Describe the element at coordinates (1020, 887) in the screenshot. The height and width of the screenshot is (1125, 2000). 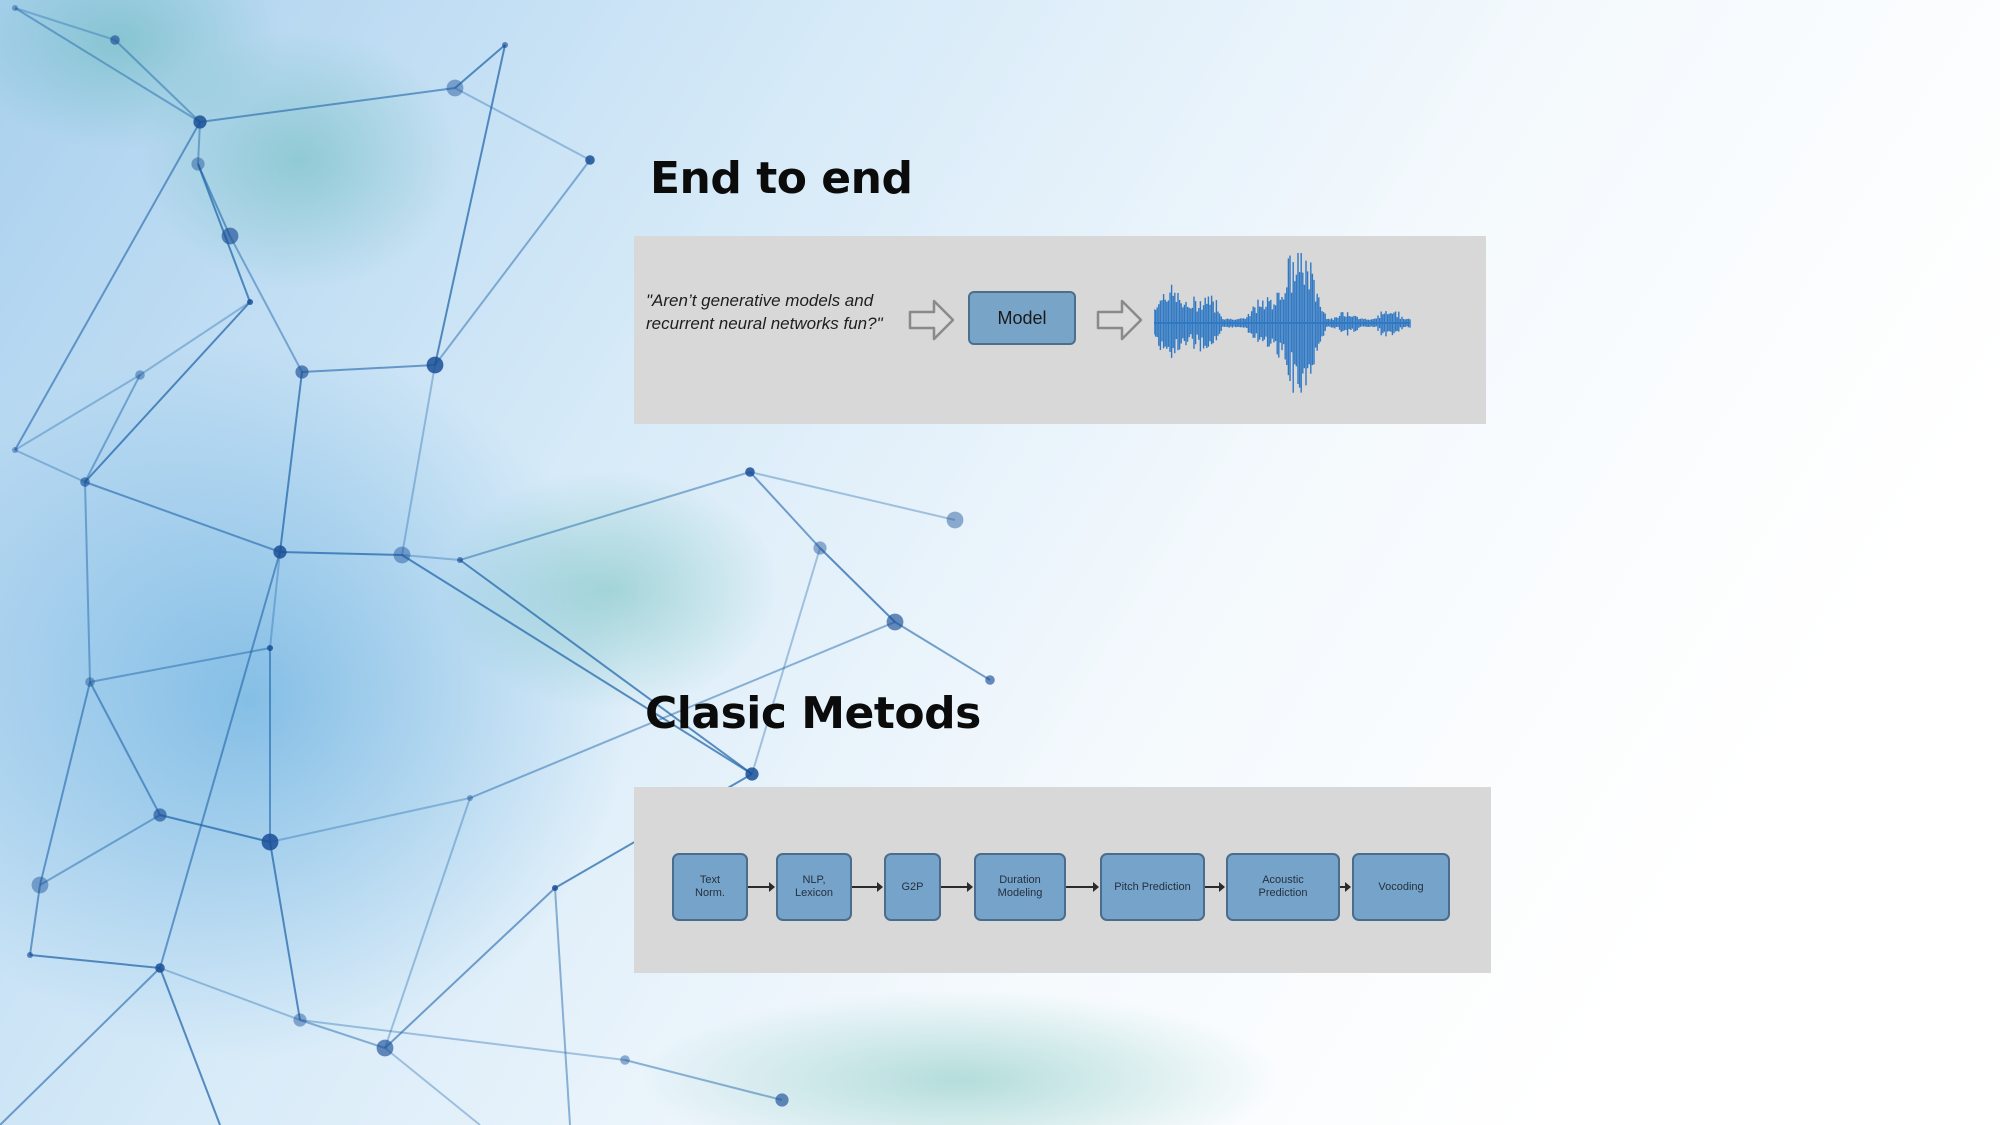
I see `pipeline-stage: Duration Modeling` at that location.